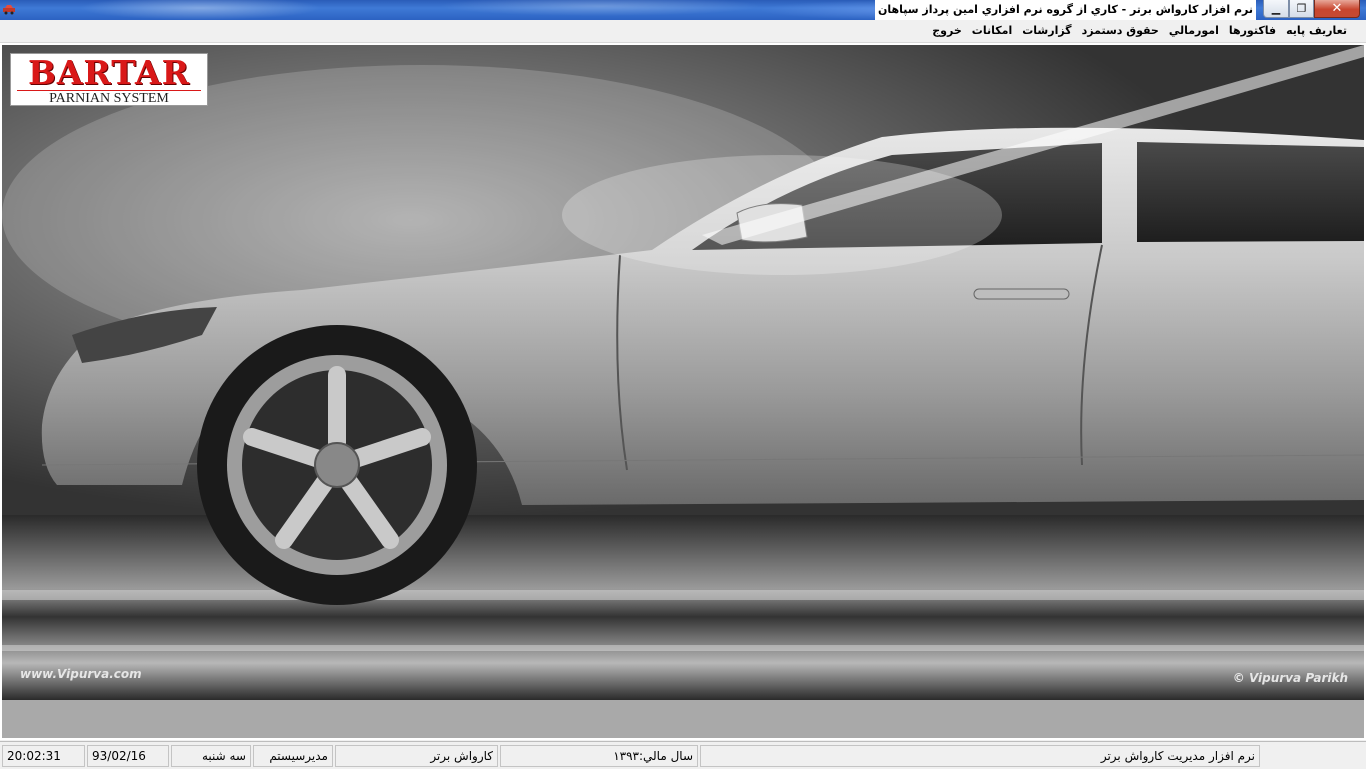 This screenshot has width=1366, height=769. I want to click on menu-base-definitions: تعاريف پايه, so click(1316, 31).